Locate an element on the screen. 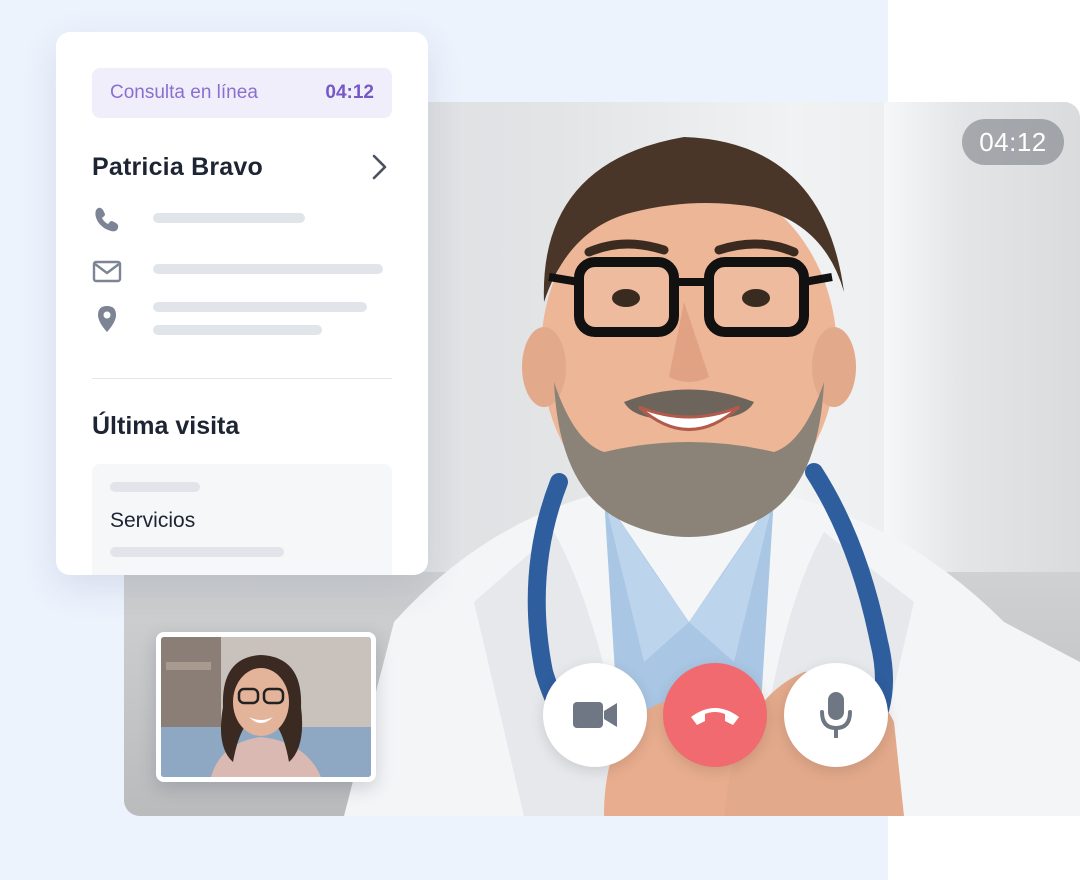  microphone-icon is located at coordinates (836, 715).